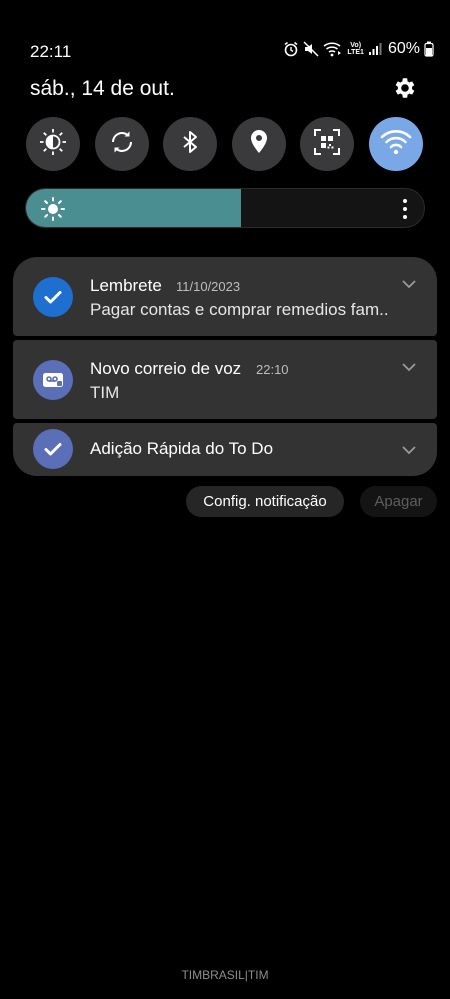 The image size is (450, 999). Describe the element at coordinates (102, 88) in the screenshot. I see `date-label: sáb., 14 de out.` at that location.